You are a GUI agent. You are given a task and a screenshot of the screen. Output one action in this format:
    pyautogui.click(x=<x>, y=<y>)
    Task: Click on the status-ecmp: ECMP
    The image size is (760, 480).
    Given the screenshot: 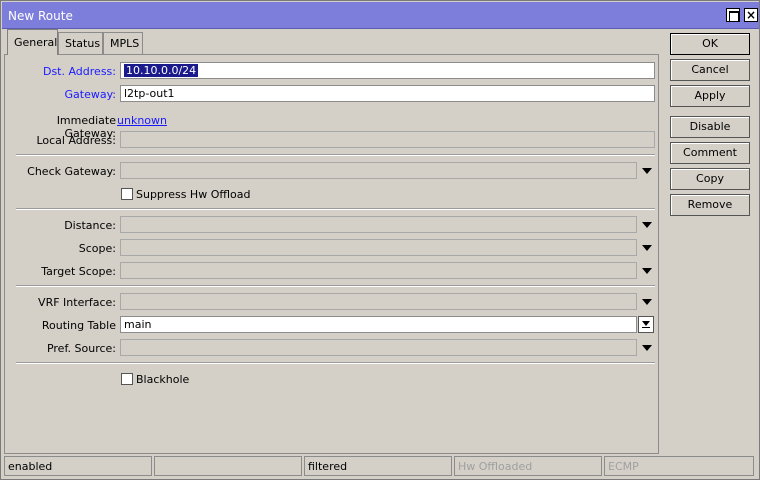 What is the action you would take?
    pyautogui.click(x=679, y=466)
    